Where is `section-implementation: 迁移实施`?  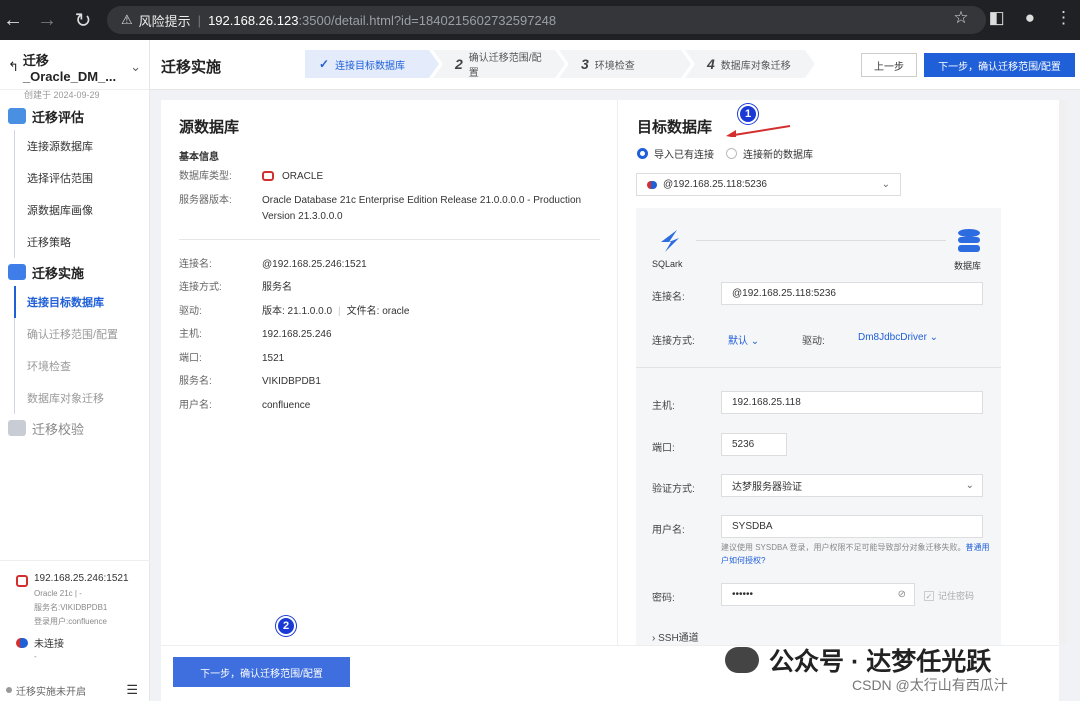 section-implementation: 迁移实施 is located at coordinates (74, 272).